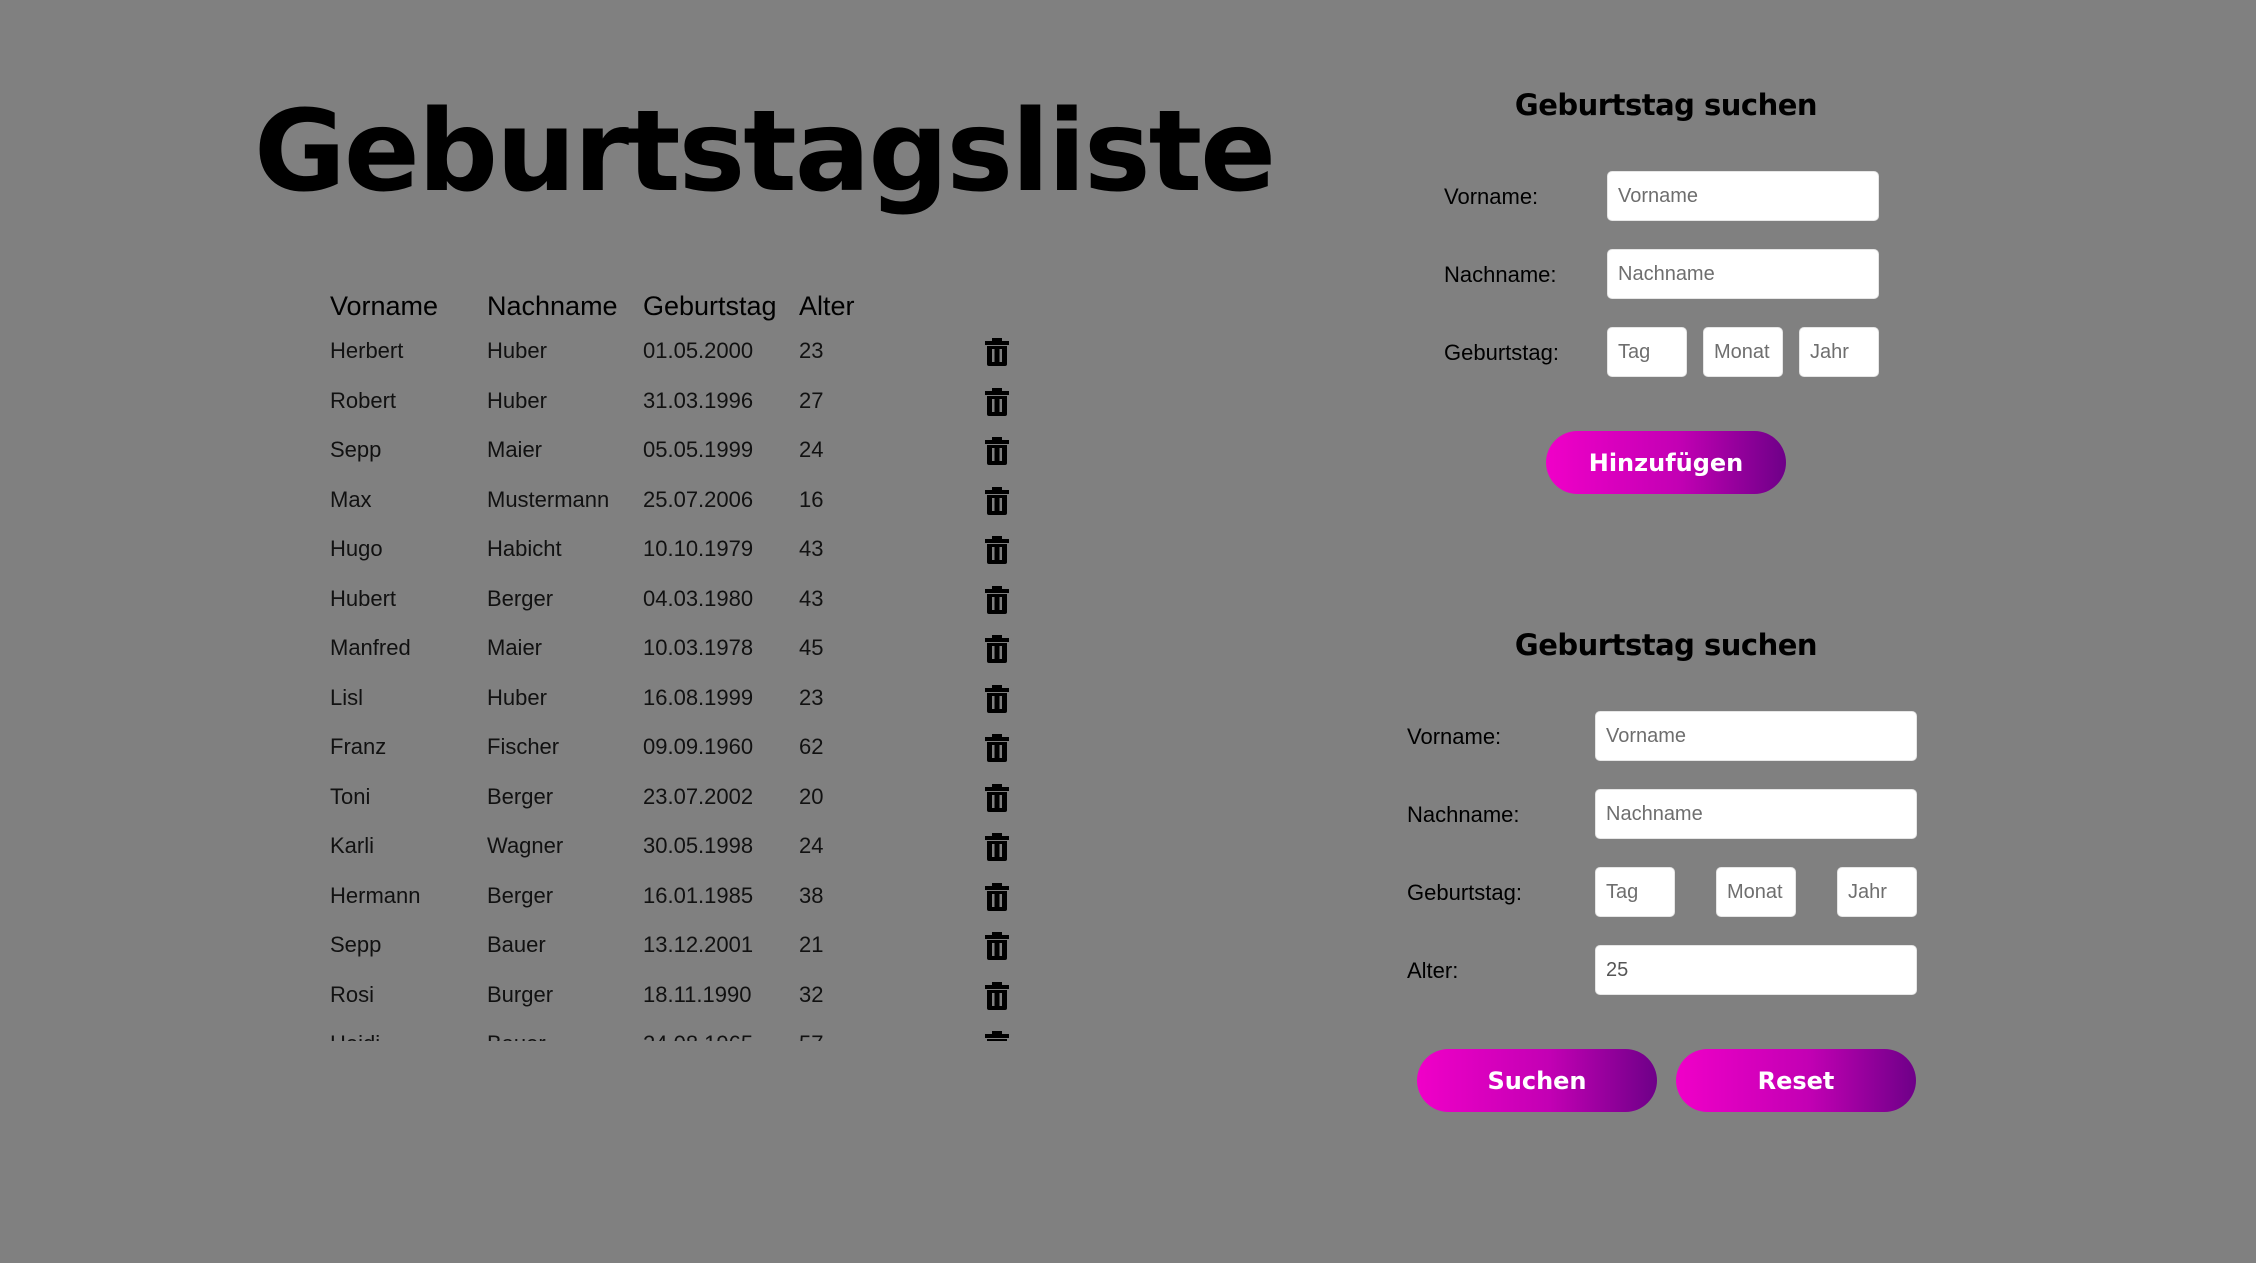 The height and width of the screenshot is (1263, 2256). Describe the element at coordinates (525, 845) in the screenshot. I see `cell-nachname: Wagner` at that location.